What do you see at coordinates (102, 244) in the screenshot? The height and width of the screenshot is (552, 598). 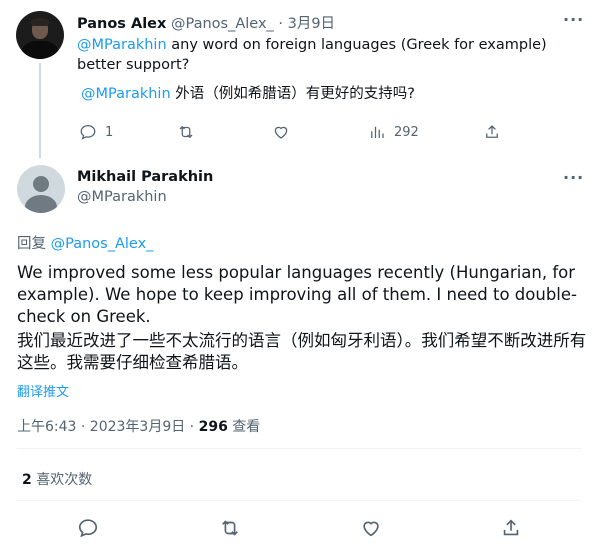 I see `replying-to-link: @Panos_Alex_` at bounding box center [102, 244].